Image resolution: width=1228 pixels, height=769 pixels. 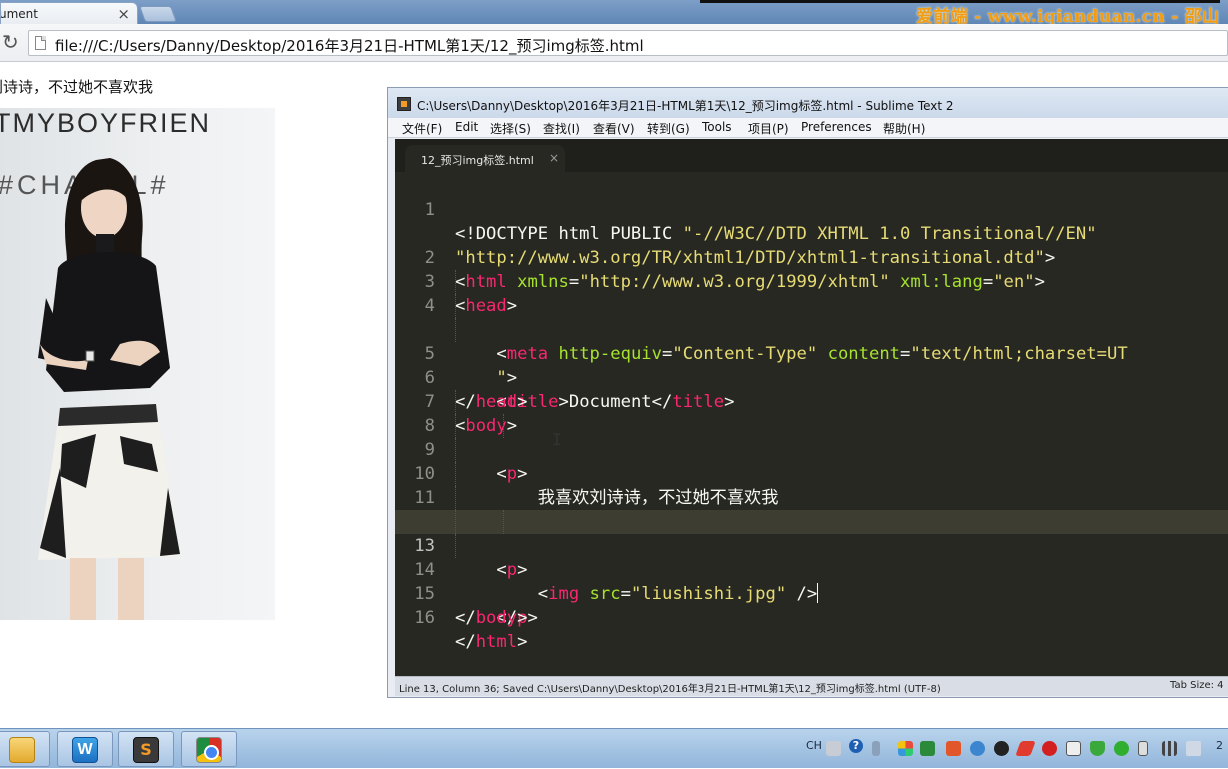 I want to click on word-icon: W, so click(x=85, y=750).